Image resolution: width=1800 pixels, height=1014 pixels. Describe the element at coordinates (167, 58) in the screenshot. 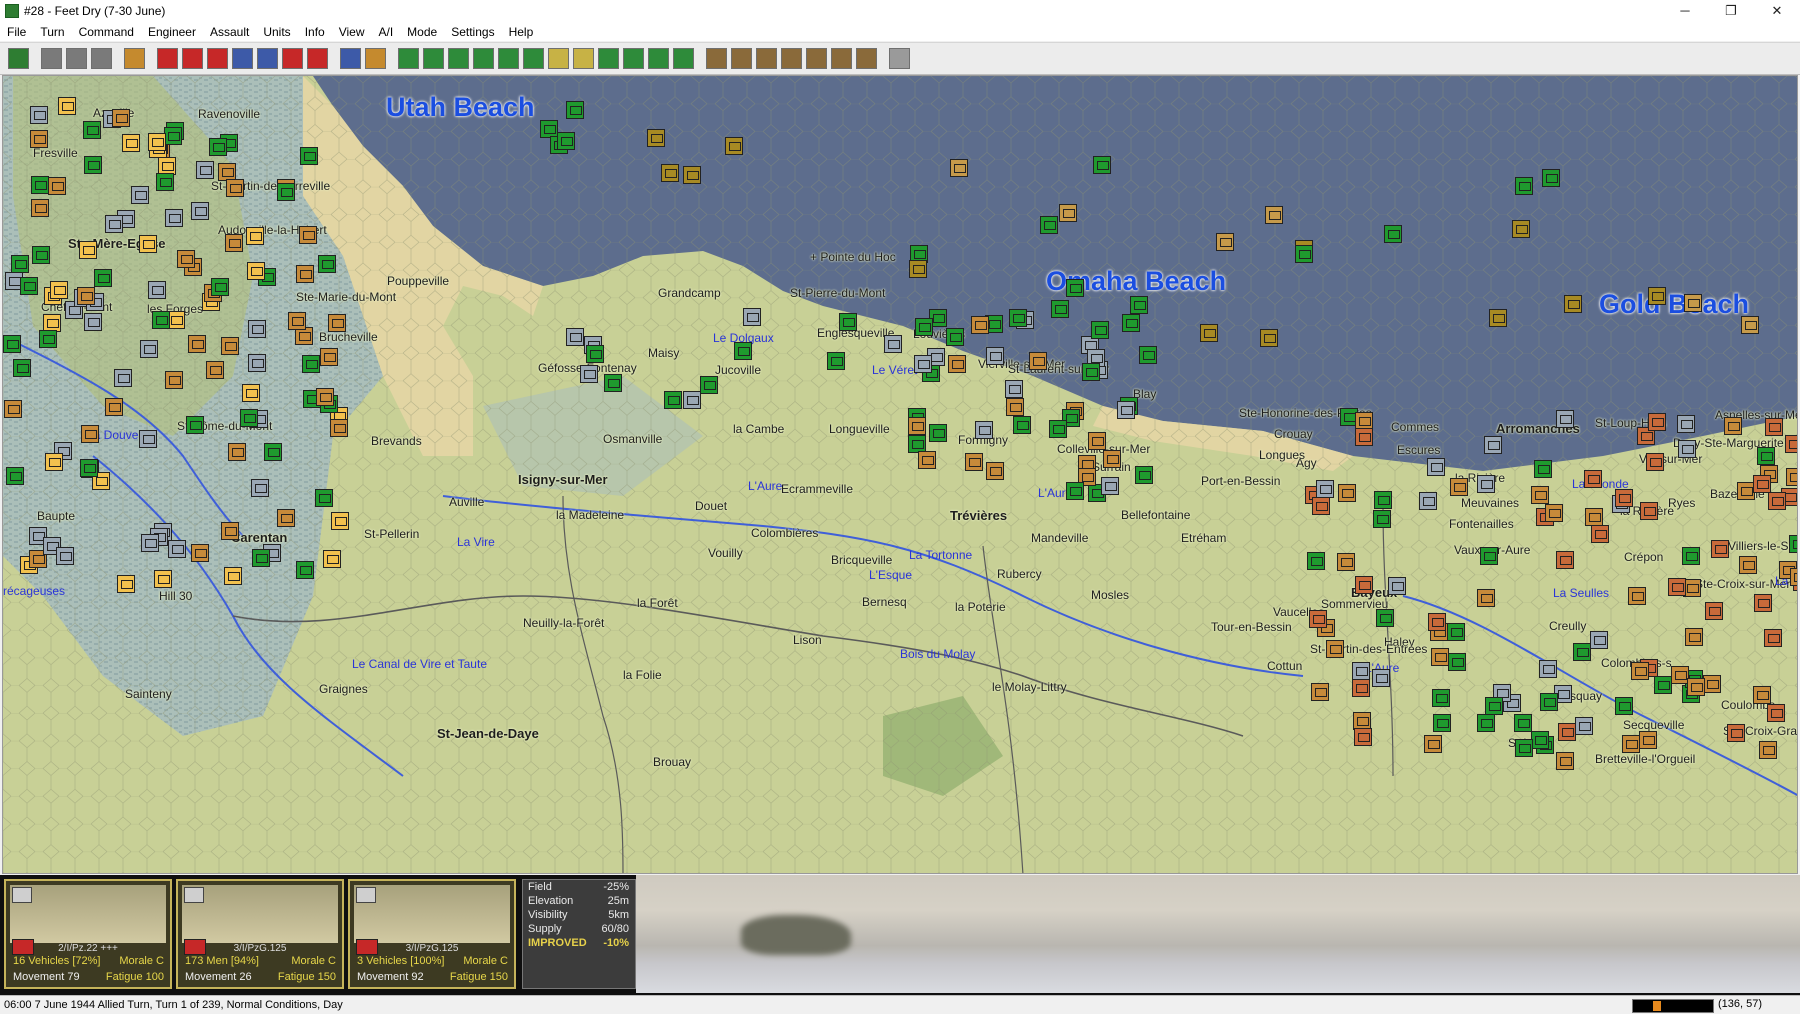

I see `attack-icon` at that location.